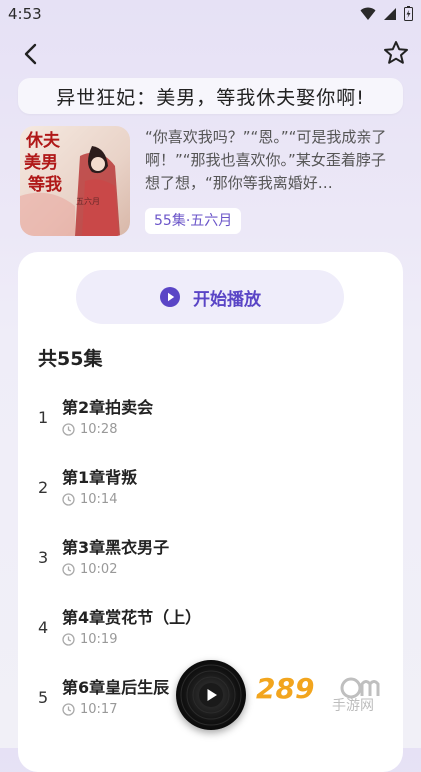 This screenshot has height=772, width=421. Describe the element at coordinates (41, 162) in the screenshot. I see `svg-text: 美男` at that location.